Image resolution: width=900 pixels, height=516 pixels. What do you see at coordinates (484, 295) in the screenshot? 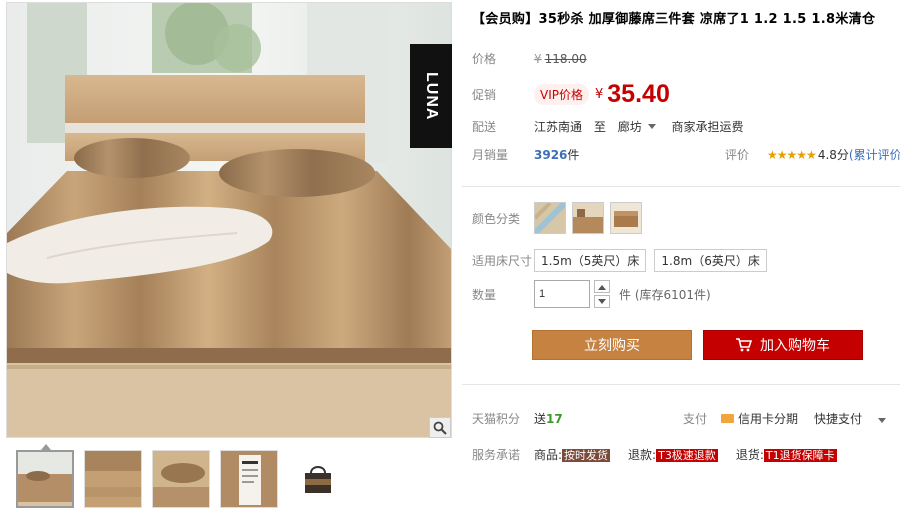
I see `quantity-label: 数量` at bounding box center [484, 295].